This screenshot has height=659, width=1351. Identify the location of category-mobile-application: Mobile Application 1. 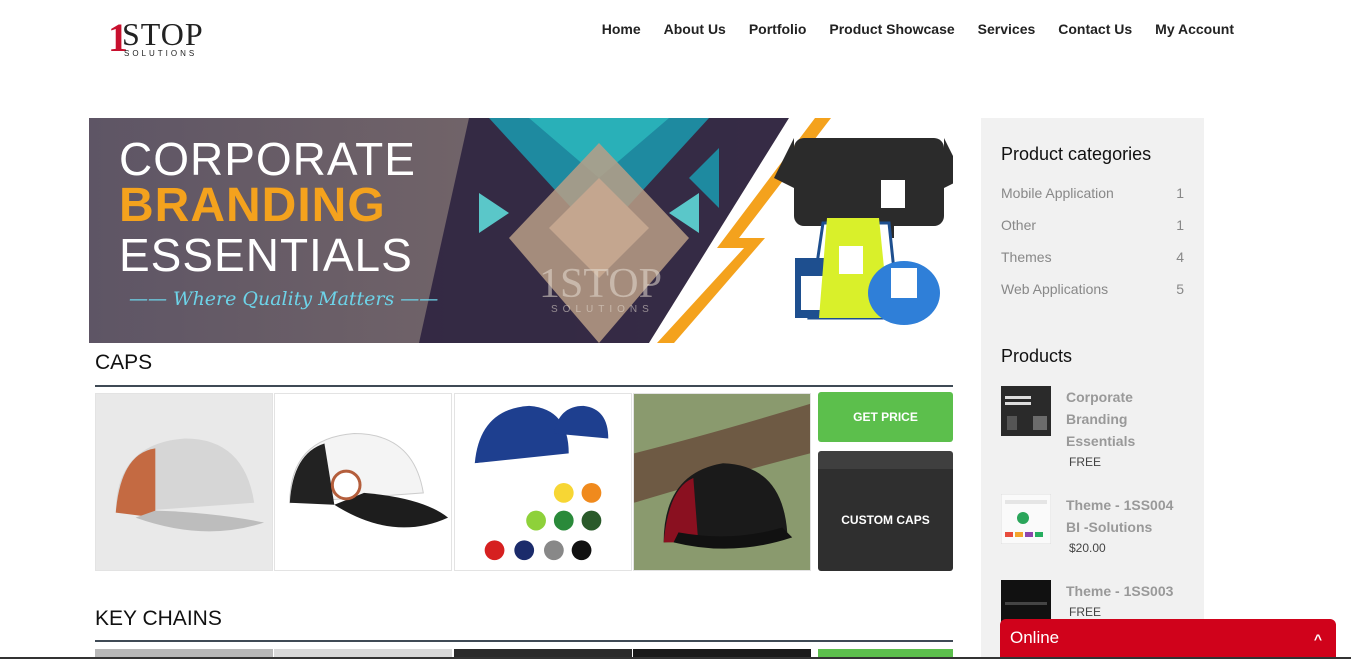
(1092, 193).